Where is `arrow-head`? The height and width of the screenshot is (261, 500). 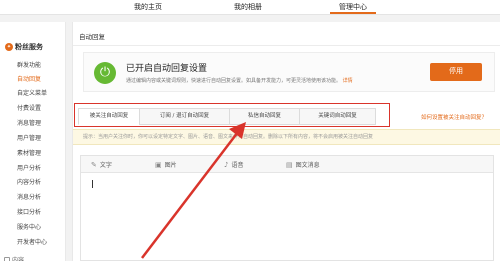 arrow-head is located at coordinates (237, 130).